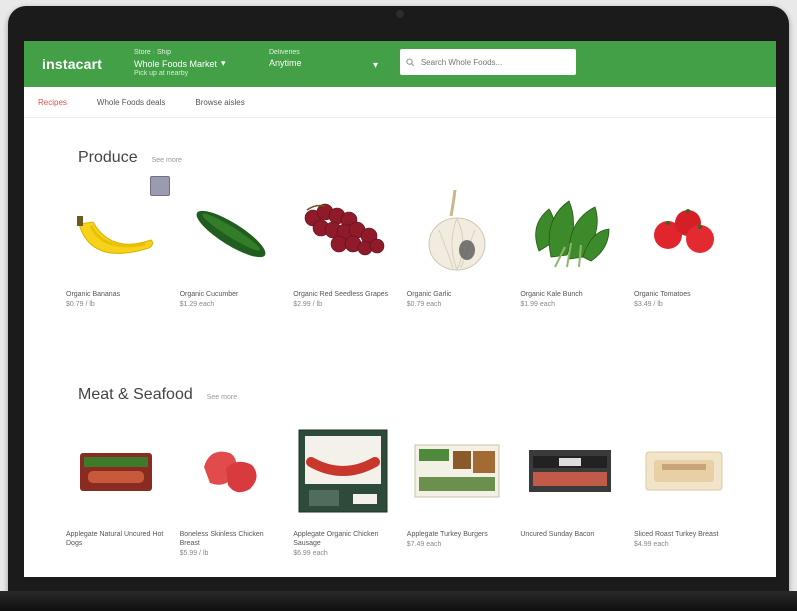 This screenshot has width=797, height=611. Describe the element at coordinates (551, 294) in the screenshot. I see `product-name: Organic Kale Bunch` at that location.